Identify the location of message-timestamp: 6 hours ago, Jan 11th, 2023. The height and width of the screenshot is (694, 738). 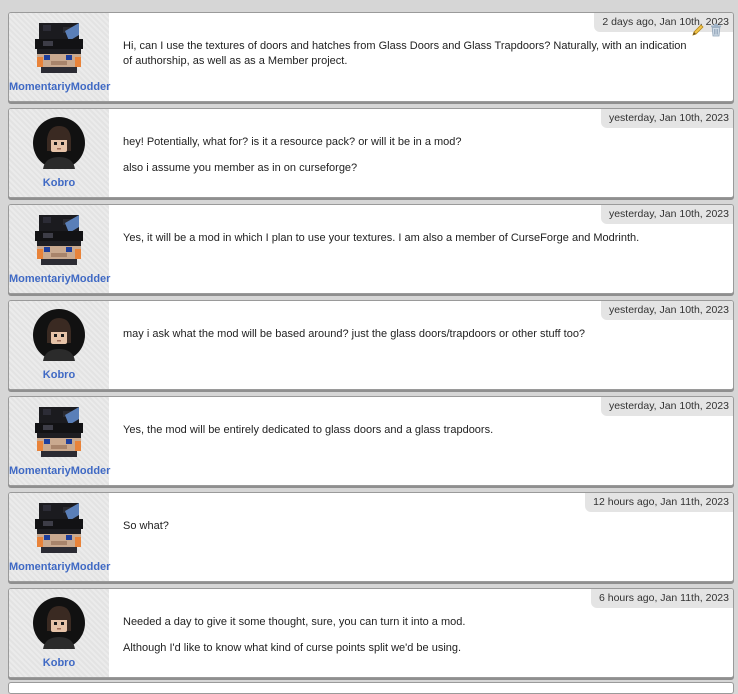
(662, 598).